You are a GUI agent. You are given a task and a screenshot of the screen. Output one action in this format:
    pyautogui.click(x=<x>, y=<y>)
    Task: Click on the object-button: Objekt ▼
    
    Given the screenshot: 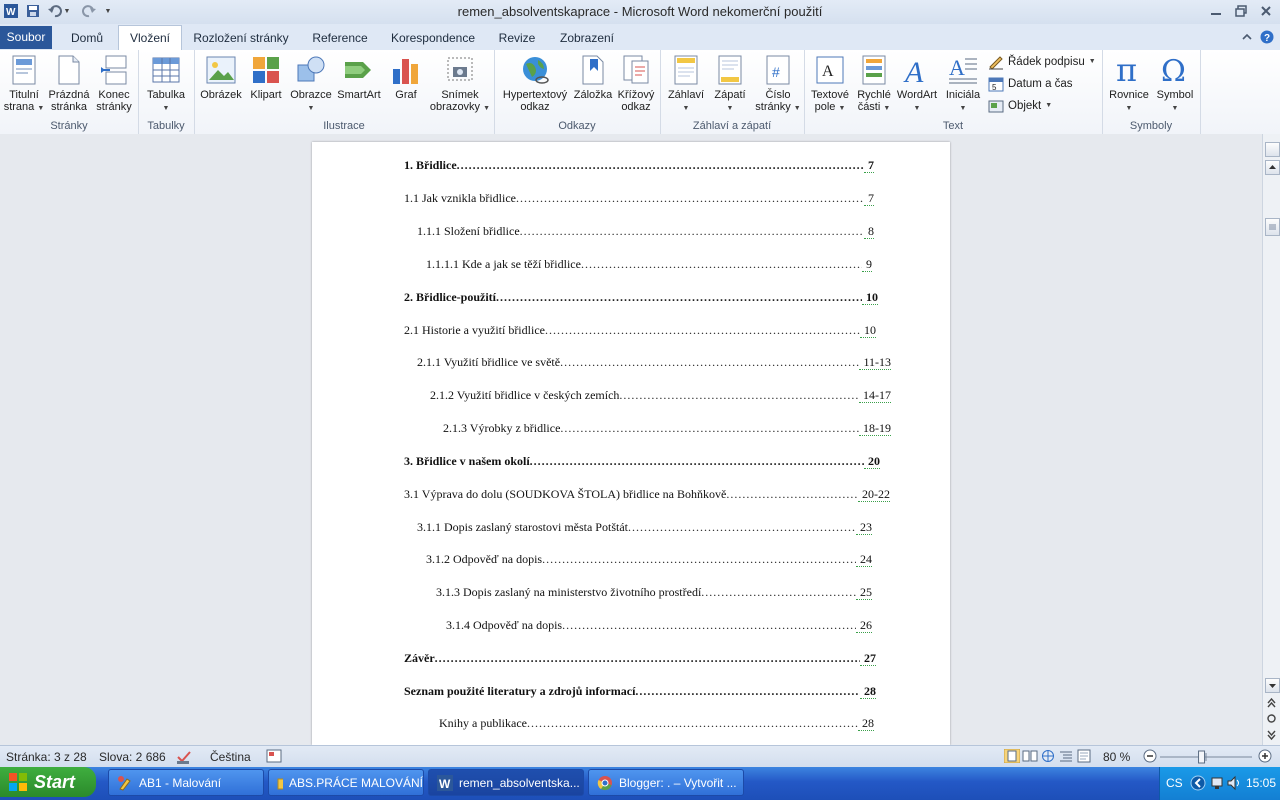 What is the action you would take?
    pyautogui.click(x=1020, y=106)
    